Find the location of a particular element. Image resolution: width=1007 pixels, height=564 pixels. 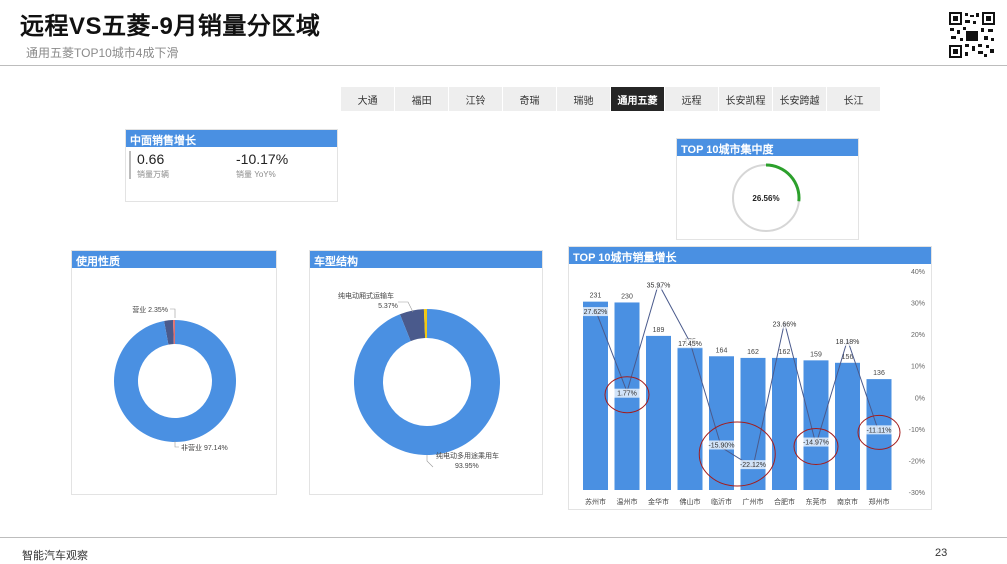

page-subtitle: 通用五菱TOP10城市4成下滑 is located at coordinates (102, 53).